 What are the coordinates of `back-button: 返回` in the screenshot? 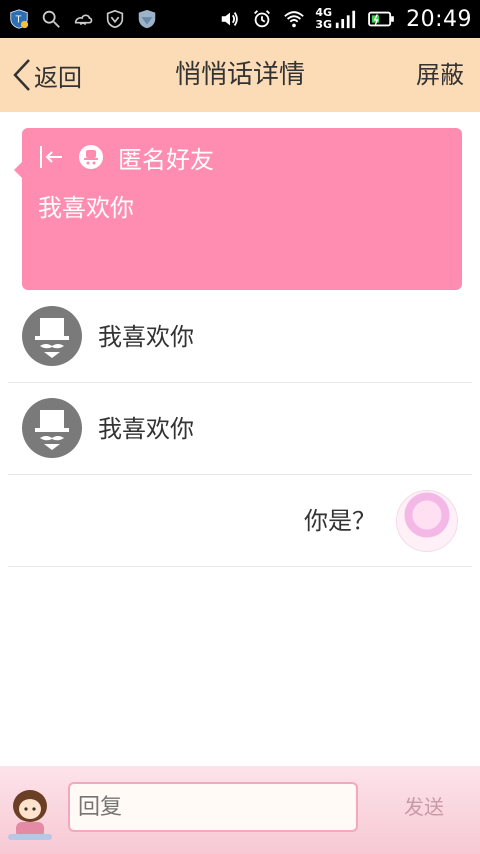 It's located at (47, 75).